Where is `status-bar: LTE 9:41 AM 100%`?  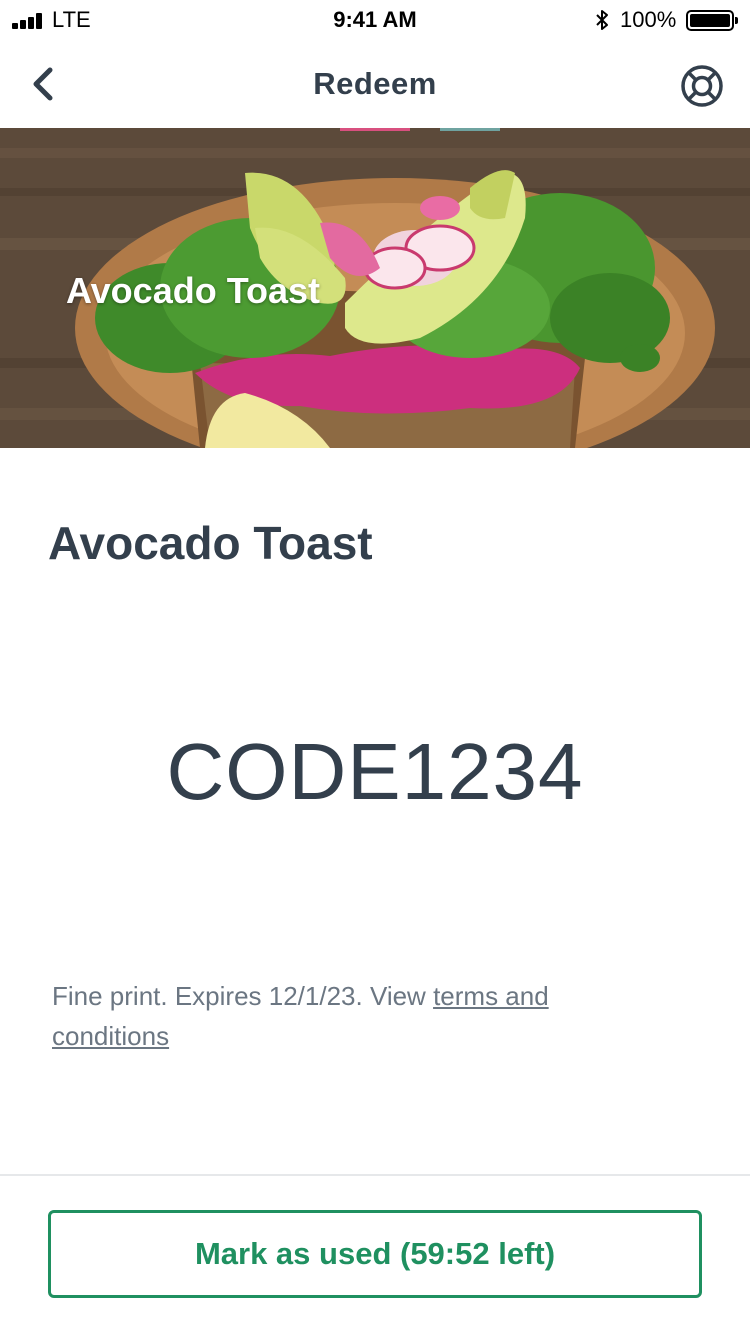 status-bar: LTE 9:41 AM 100% is located at coordinates (375, 20).